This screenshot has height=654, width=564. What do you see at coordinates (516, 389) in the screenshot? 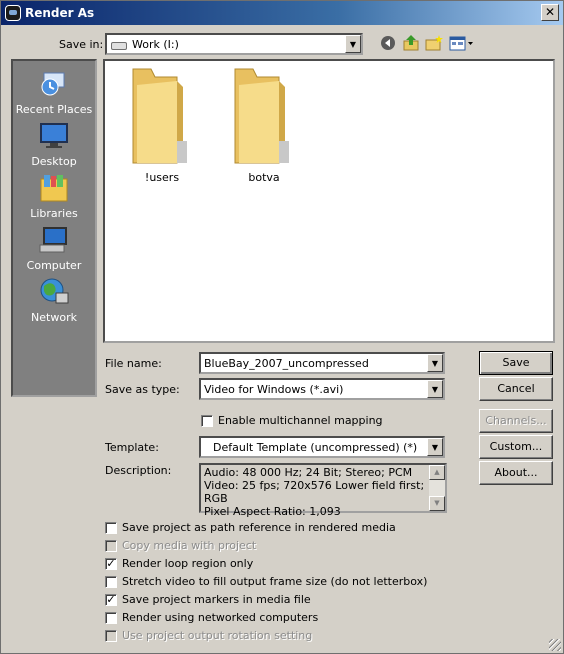
I see `cancel-button: Cancel` at bounding box center [516, 389].